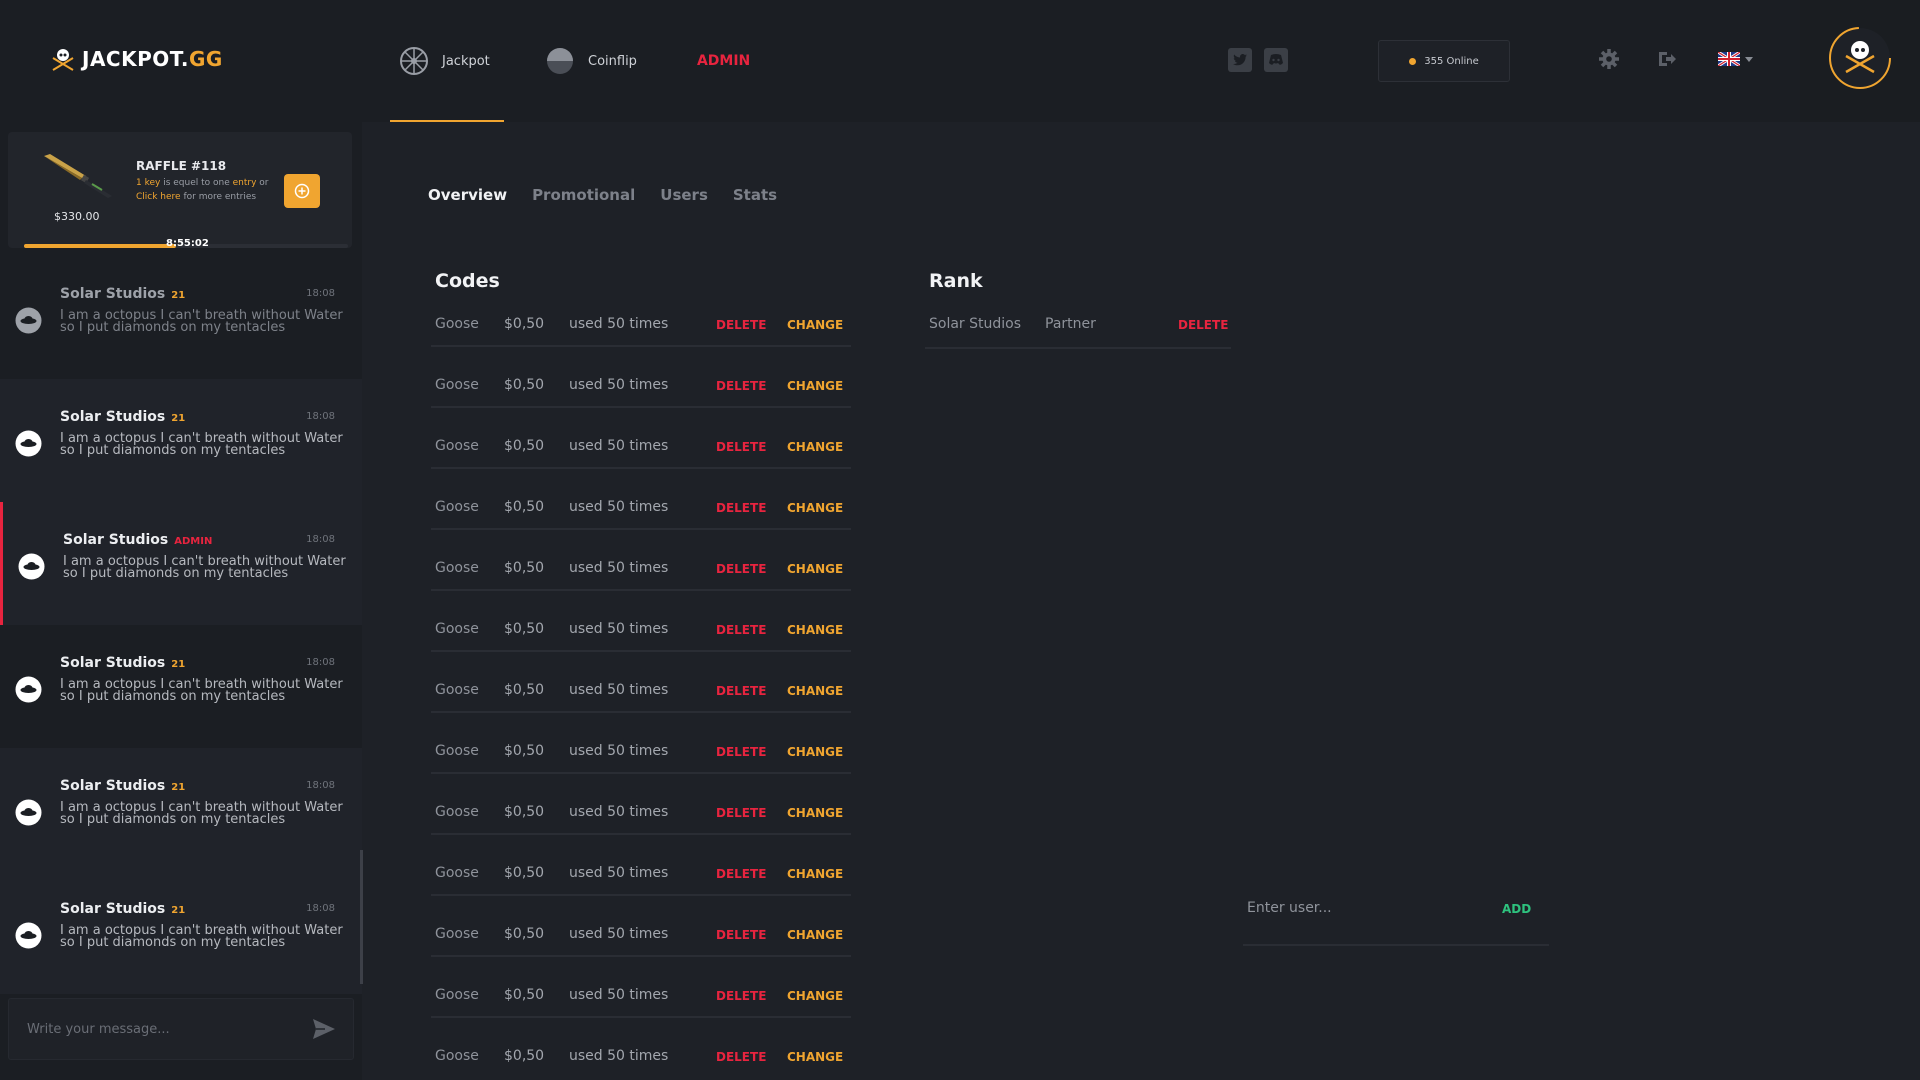  I want to click on discord-icon, so click(1276, 60).